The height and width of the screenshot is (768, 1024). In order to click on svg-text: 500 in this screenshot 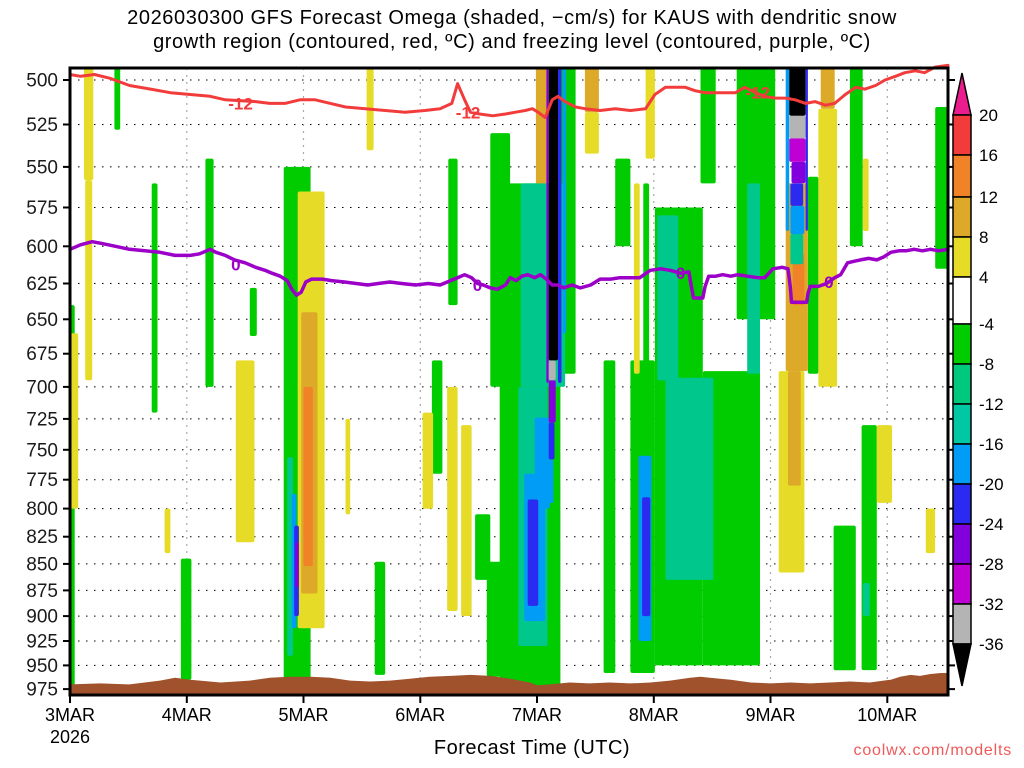, I will do `click(42, 81)`.